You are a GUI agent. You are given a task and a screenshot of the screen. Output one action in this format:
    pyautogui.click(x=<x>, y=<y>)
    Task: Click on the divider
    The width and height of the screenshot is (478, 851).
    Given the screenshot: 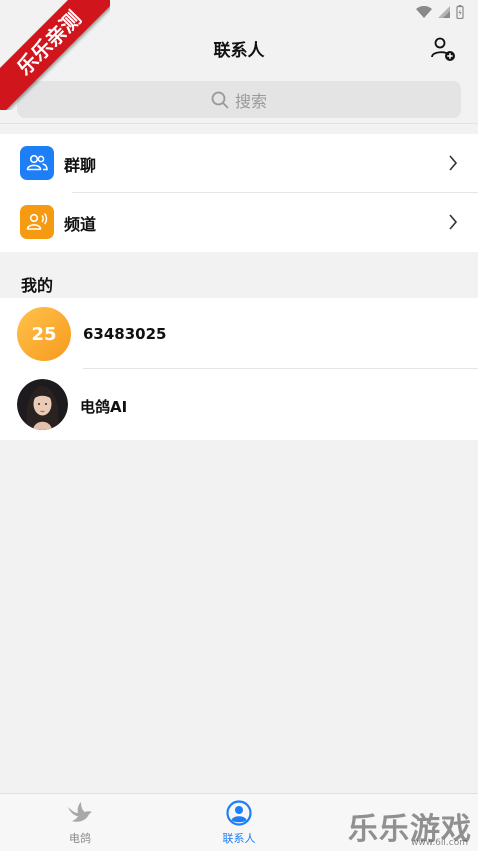 What is the action you would take?
    pyautogui.click(x=239, y=123)
    